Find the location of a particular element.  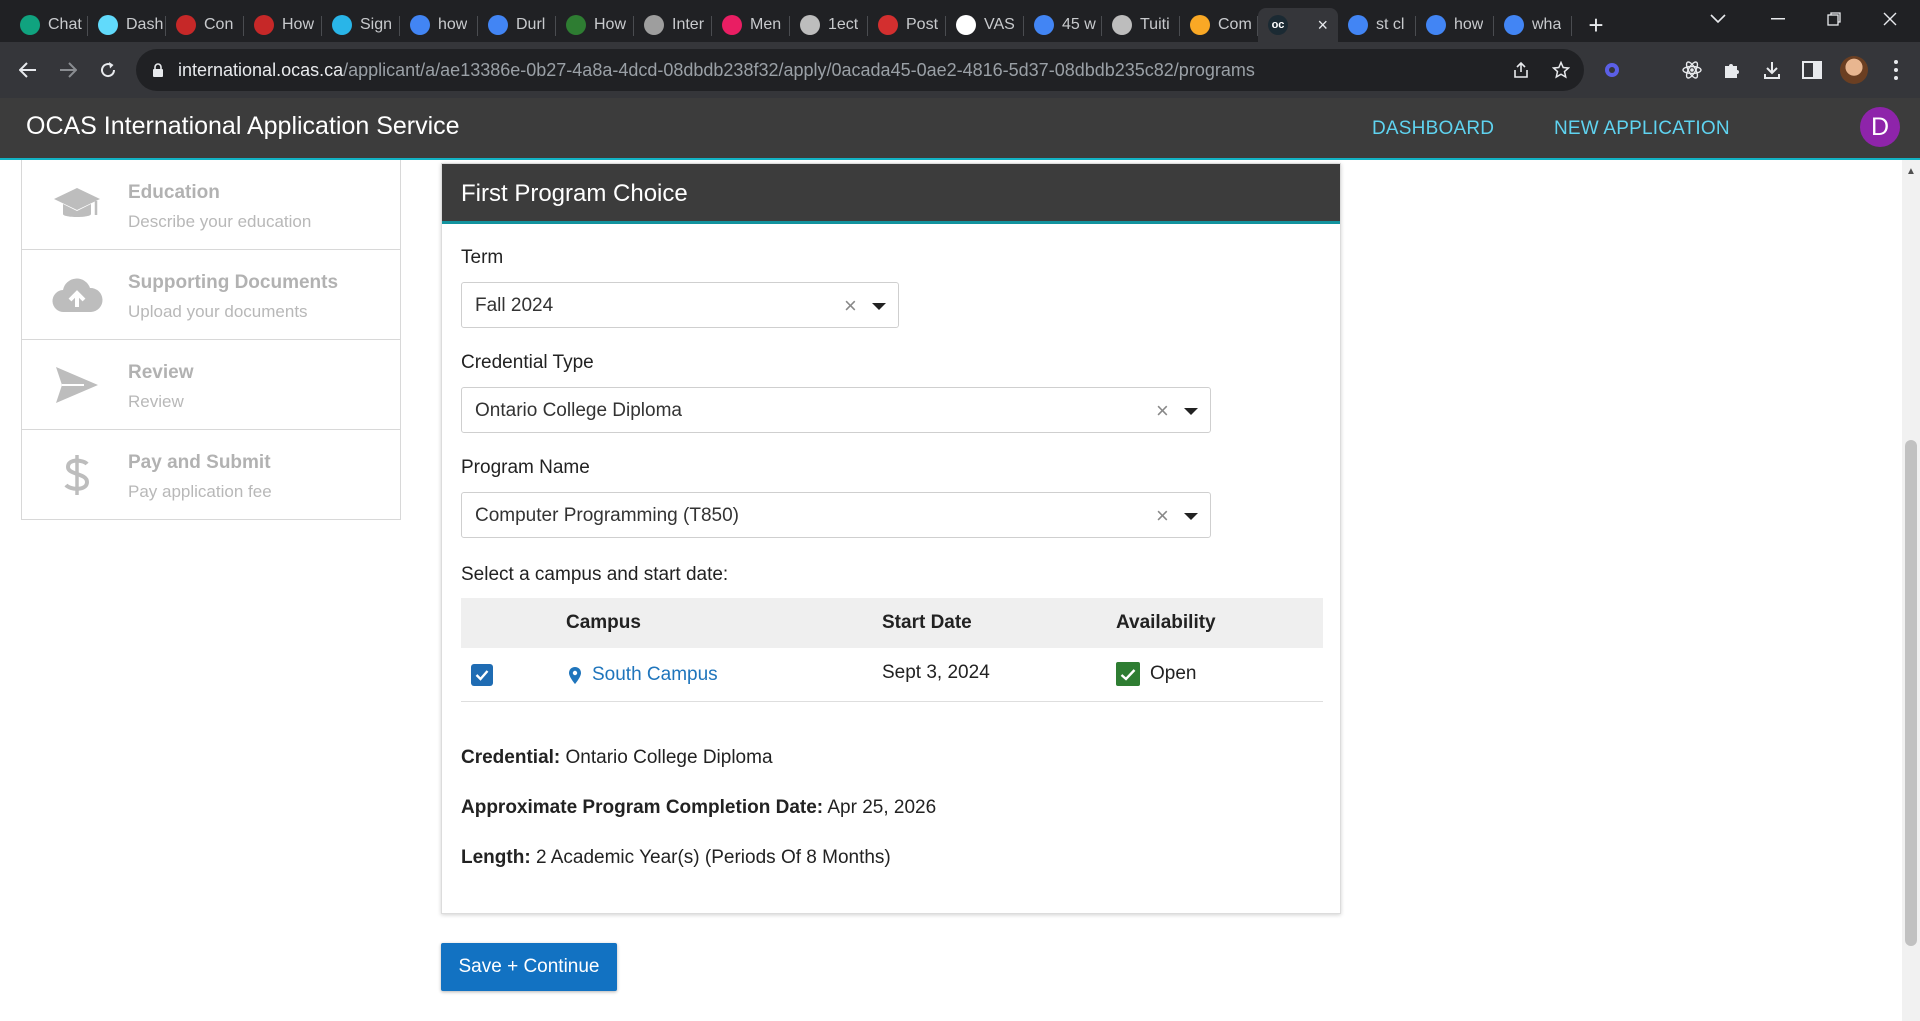

tab-label: Dash is located at coordinates (145, 24).